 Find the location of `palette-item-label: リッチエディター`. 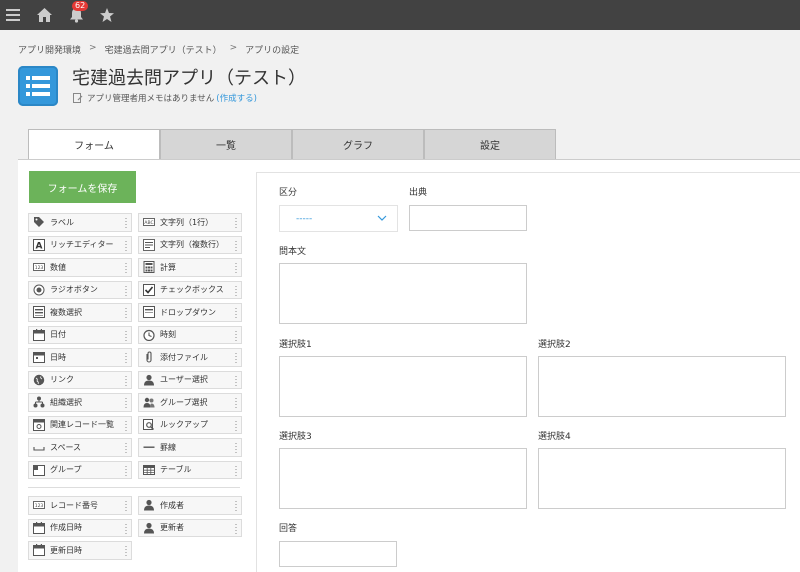

palette-item-label: リッチエディター is located at coordinates (82, 245).